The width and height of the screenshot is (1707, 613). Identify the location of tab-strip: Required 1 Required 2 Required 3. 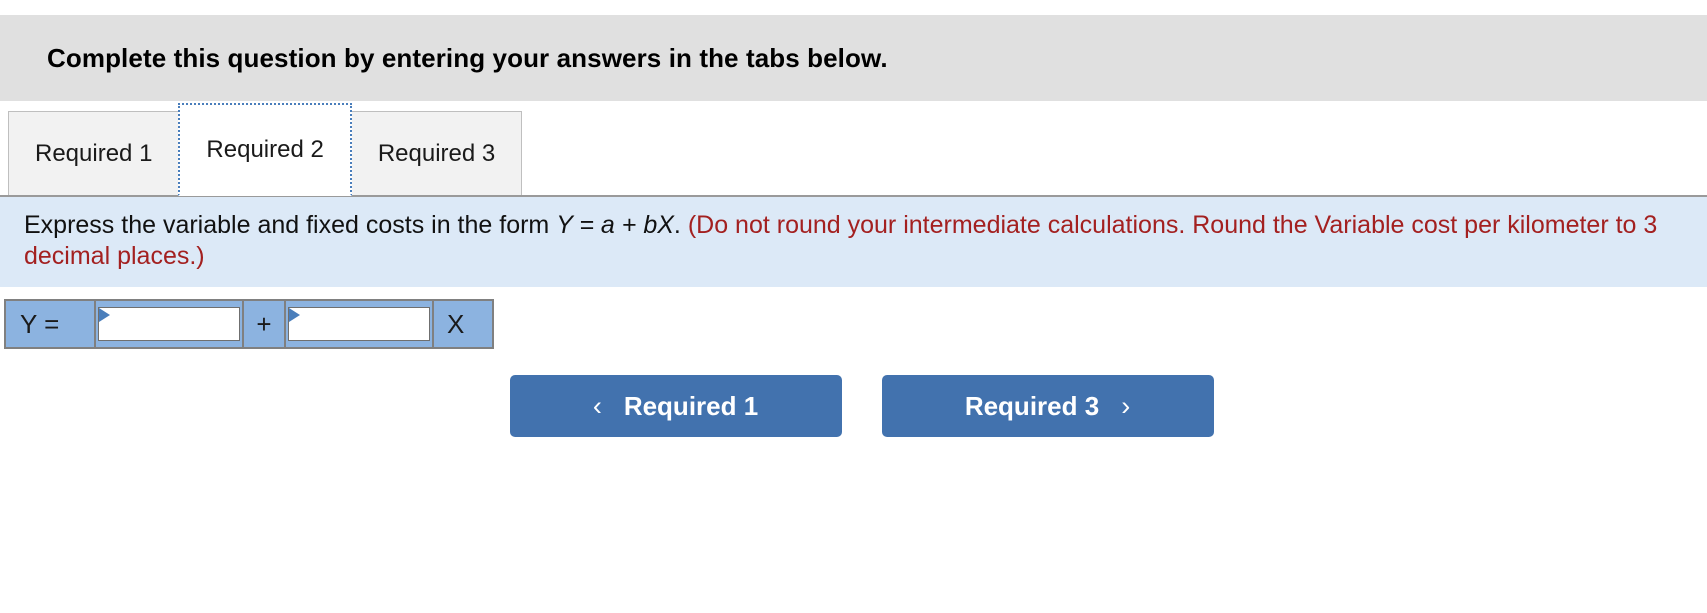
(265, 149).